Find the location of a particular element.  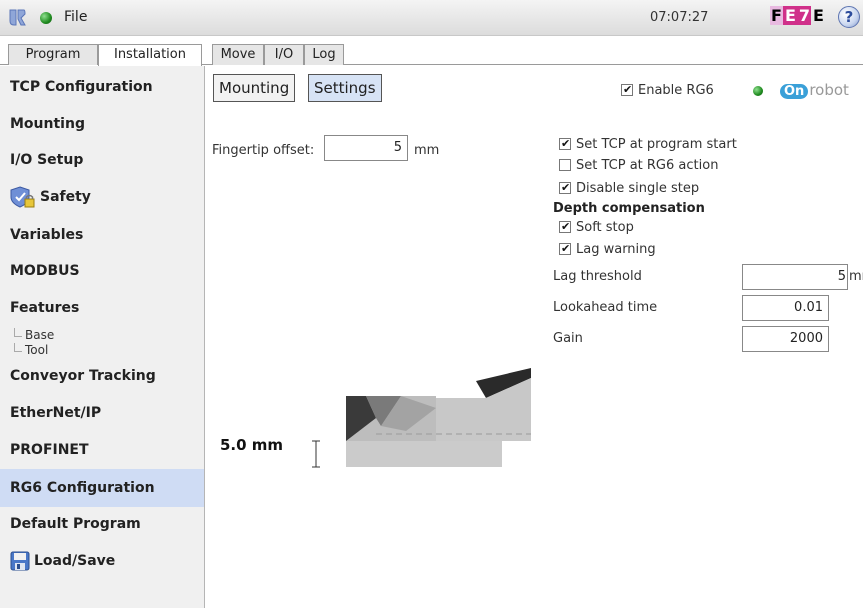

fingertip-offset-readout: 5.0 mm is located at coordinates (252, 445).